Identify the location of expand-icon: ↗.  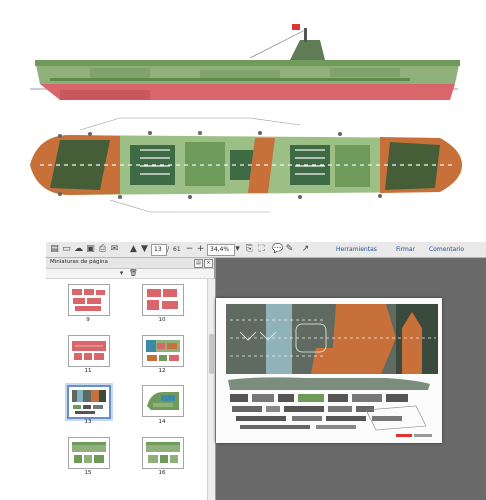
(305, 249).